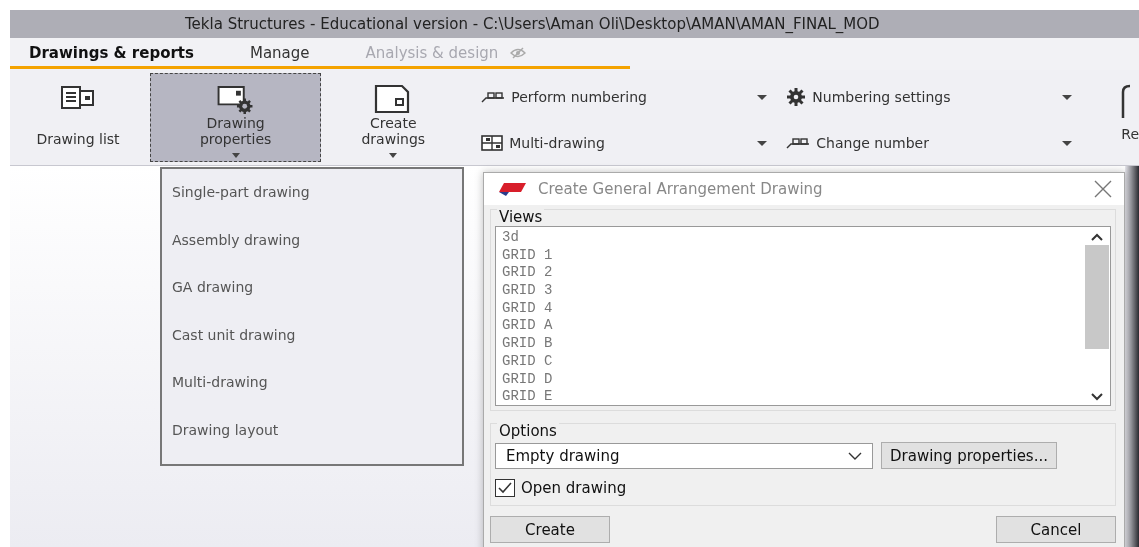 Image resolution: width=1139 pixels, height=547 pixels. I want to click on scroll-up-icon, so click(1097, 237).